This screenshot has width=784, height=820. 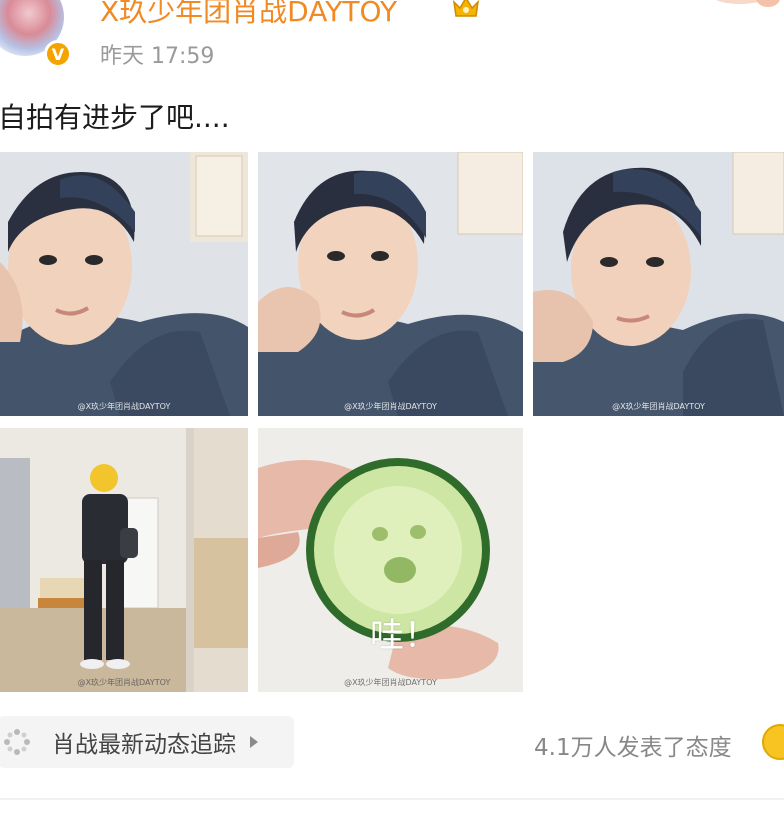 What do you see at coordinates (404, 636) in the screenshot?
I see `photo-caption: 哇！` at bounding box center [404, 636].